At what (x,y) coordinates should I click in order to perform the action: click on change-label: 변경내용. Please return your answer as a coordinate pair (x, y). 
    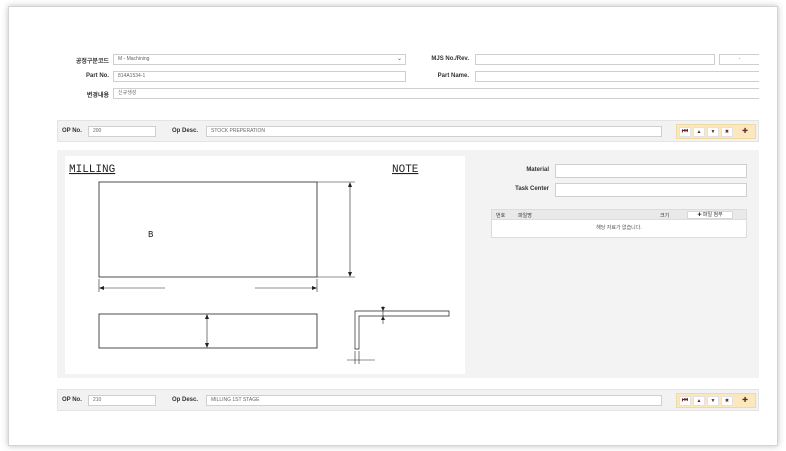
    Looking at the image, I should click on (97, 96).